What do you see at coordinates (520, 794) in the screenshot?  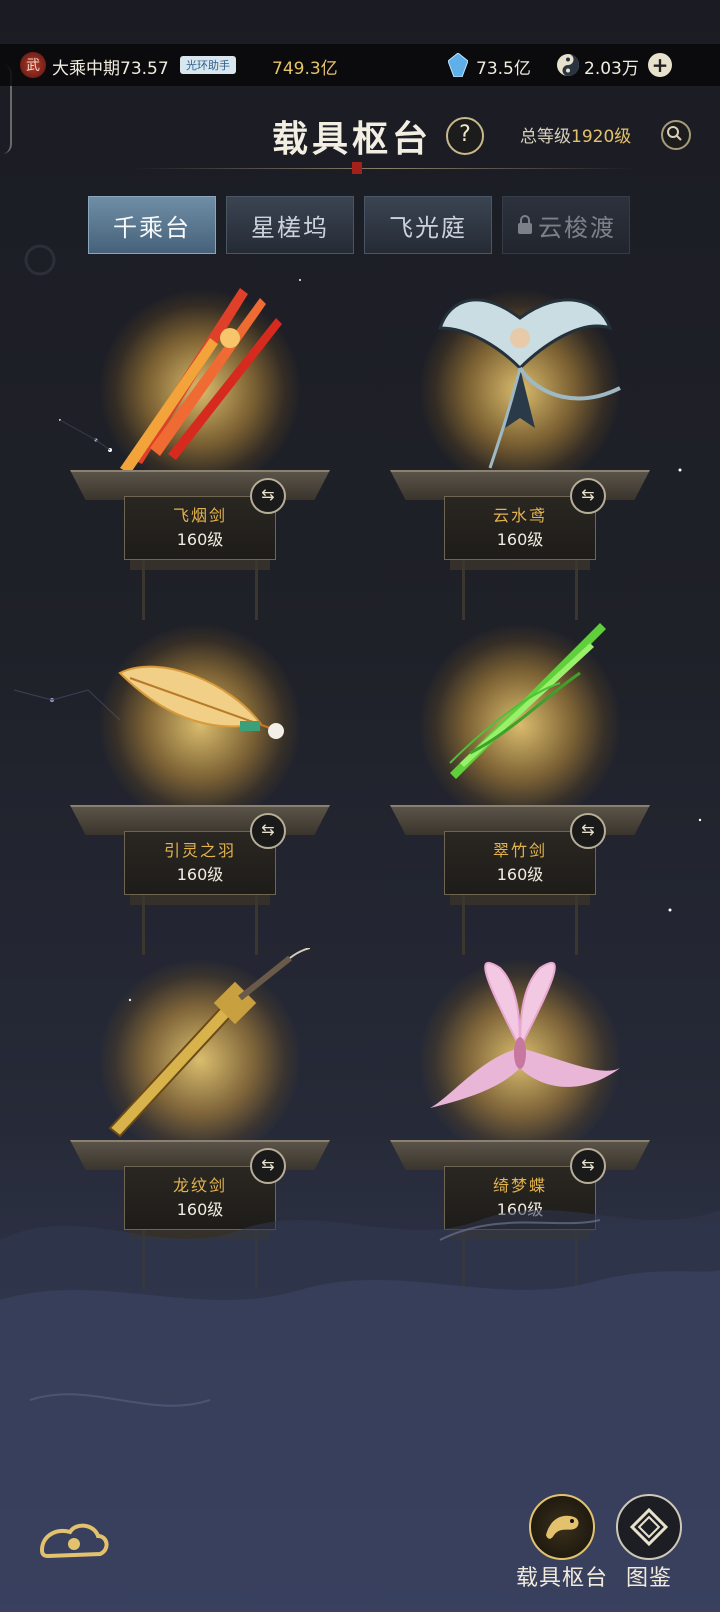 I see `vehicle-card: 翠竹剑 160级 ⇆` at bounding box center [520, 794].